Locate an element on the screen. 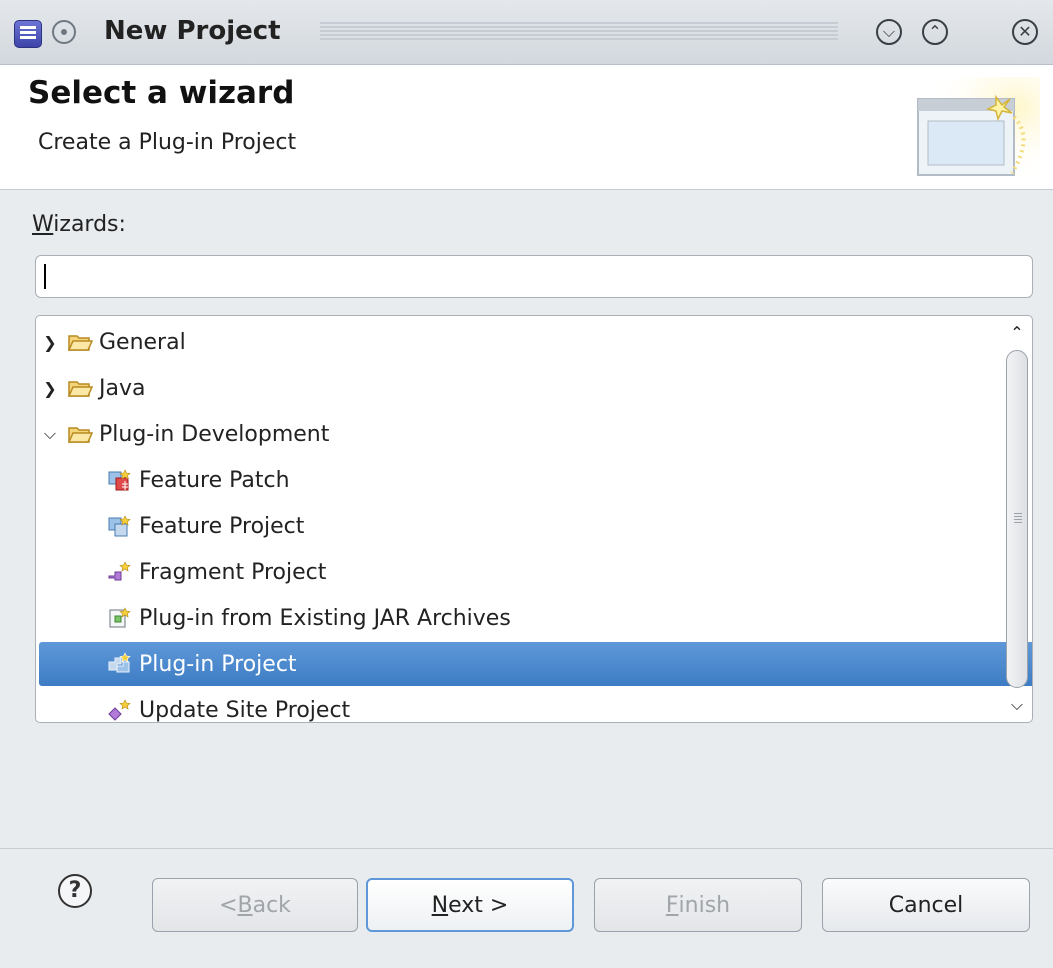  tree-item-plugin-development: ⌵ Plug-in Development is located at coordinates (520, 434).